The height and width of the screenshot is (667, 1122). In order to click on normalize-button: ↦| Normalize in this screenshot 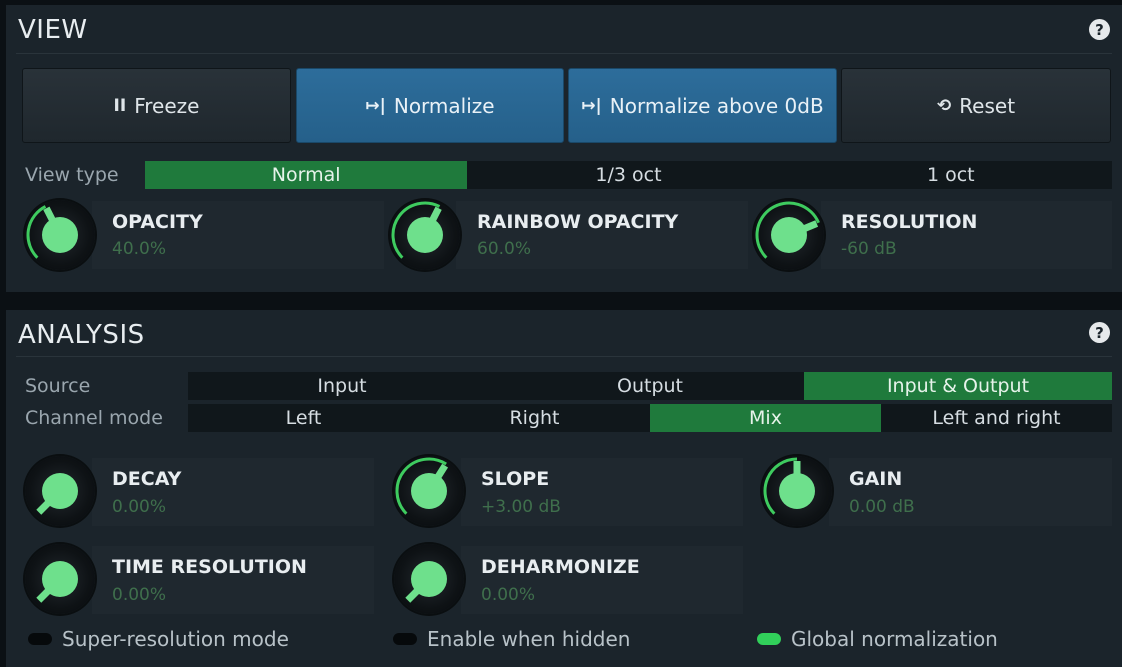, I will do `click(430, 105)`.